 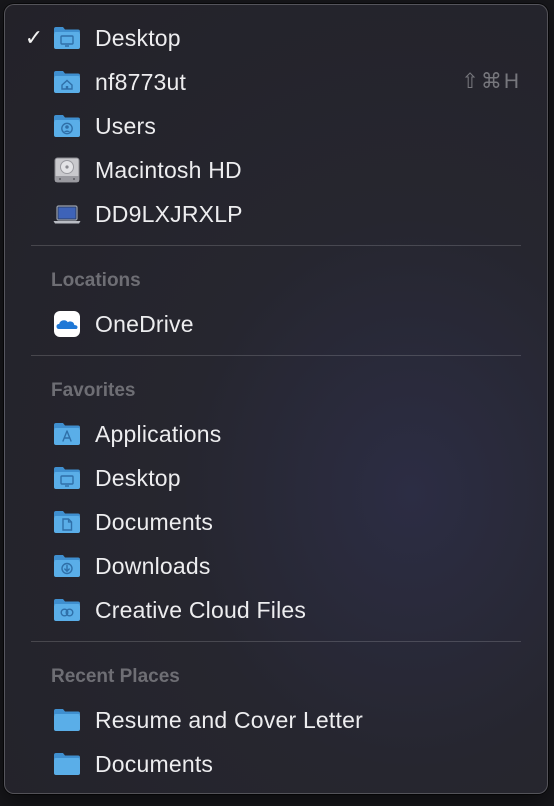 I want to click on menu-item-downloads: Downloads, so click(x=276, y=566).